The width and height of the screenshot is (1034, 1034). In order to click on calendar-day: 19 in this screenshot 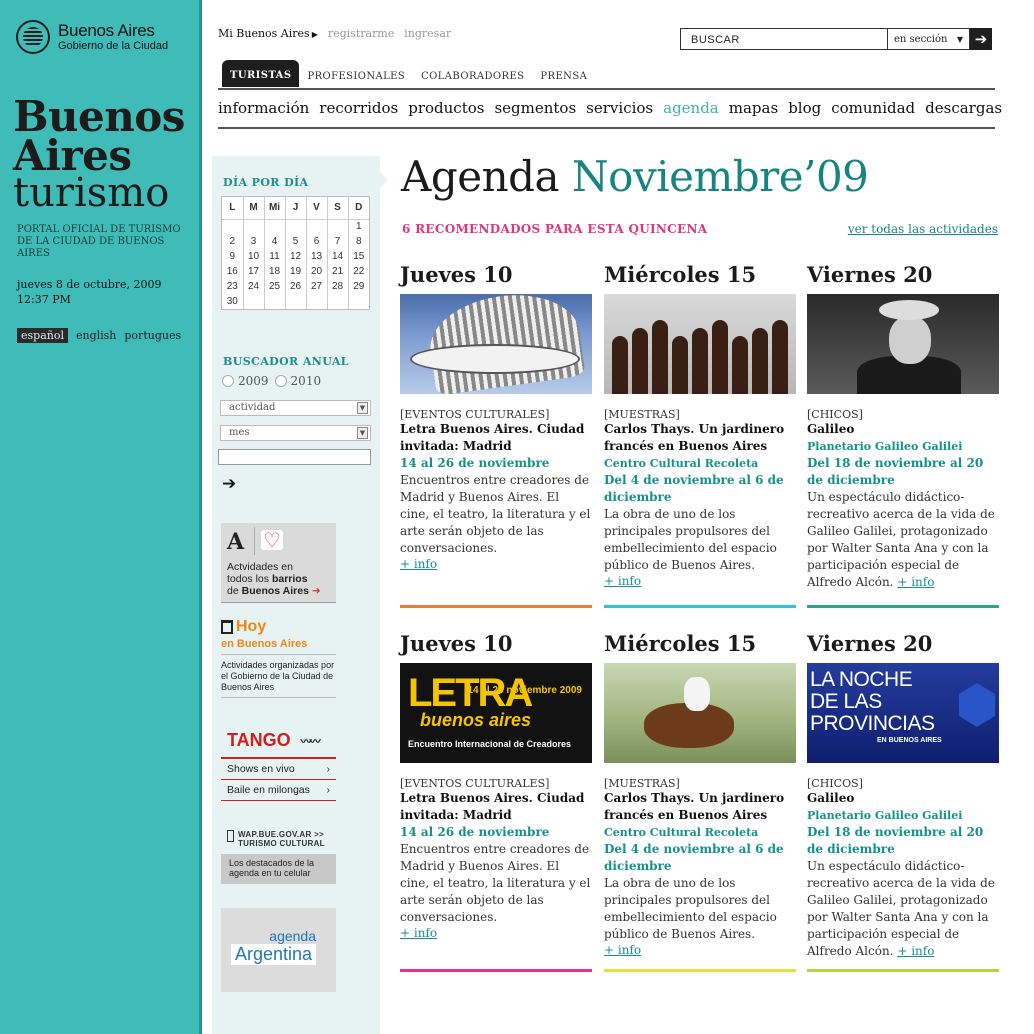, I will do `click(295, 271)`.